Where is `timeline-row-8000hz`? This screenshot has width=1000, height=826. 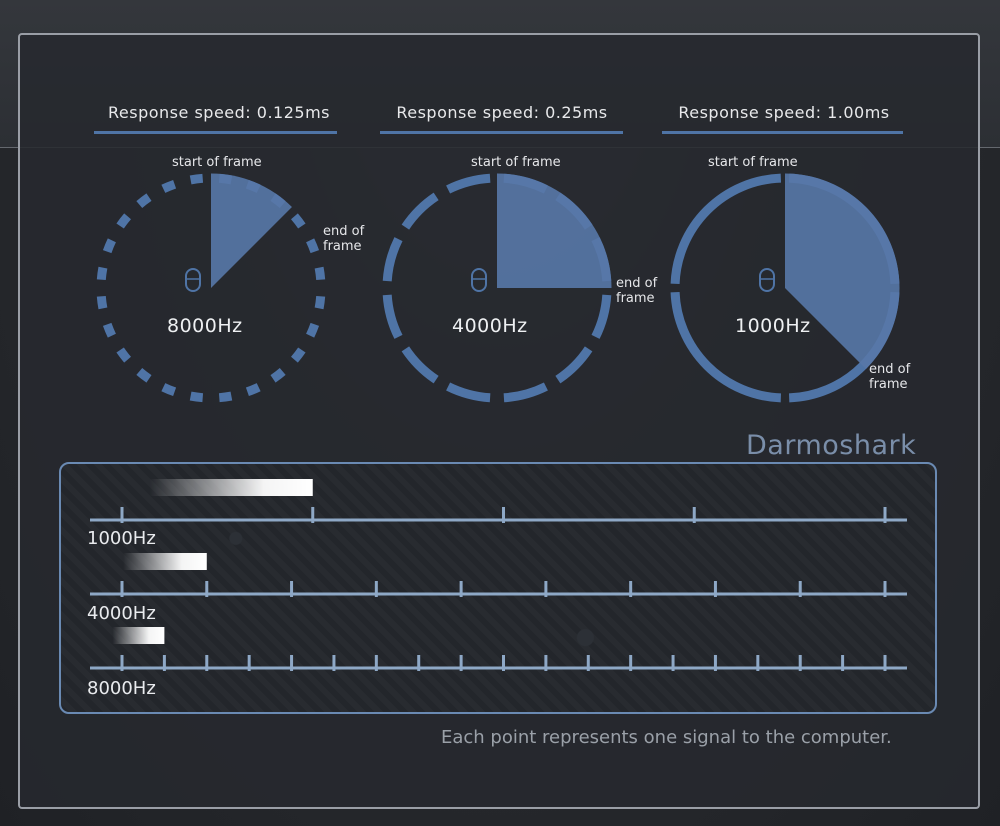
timeline-row-8000hz is located at coordinates (498, 649).